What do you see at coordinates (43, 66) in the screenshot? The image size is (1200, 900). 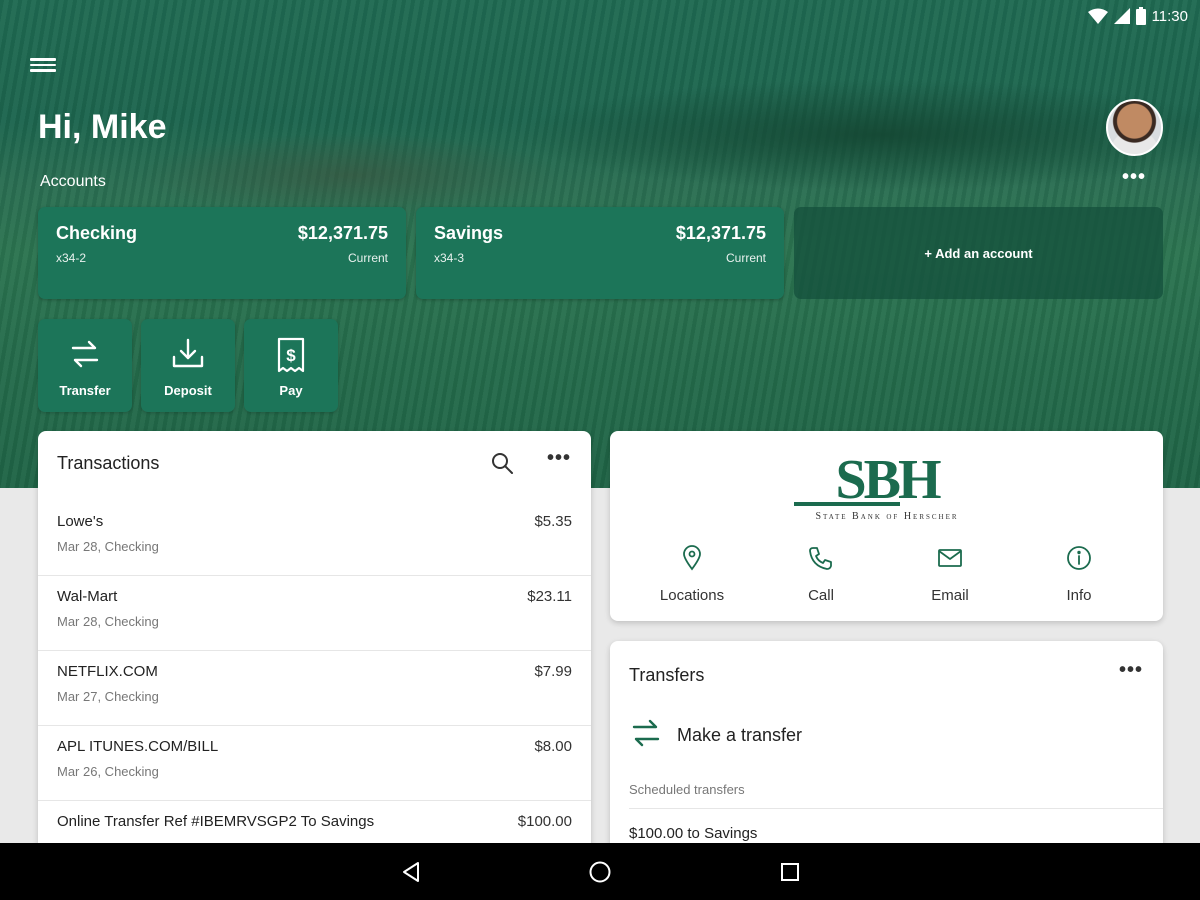 I see `menu-icon` at bounding box center [43, 66].